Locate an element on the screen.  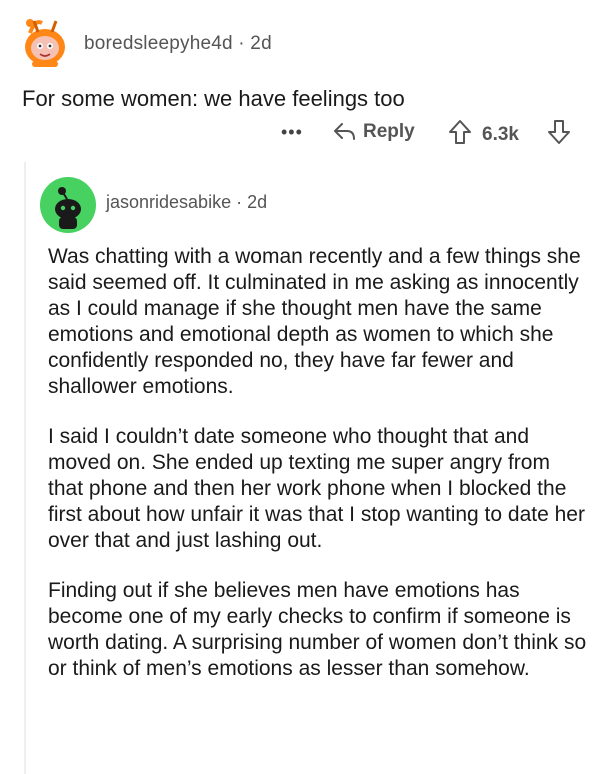
reply-button: Reply is located at coordinates (374, 132).